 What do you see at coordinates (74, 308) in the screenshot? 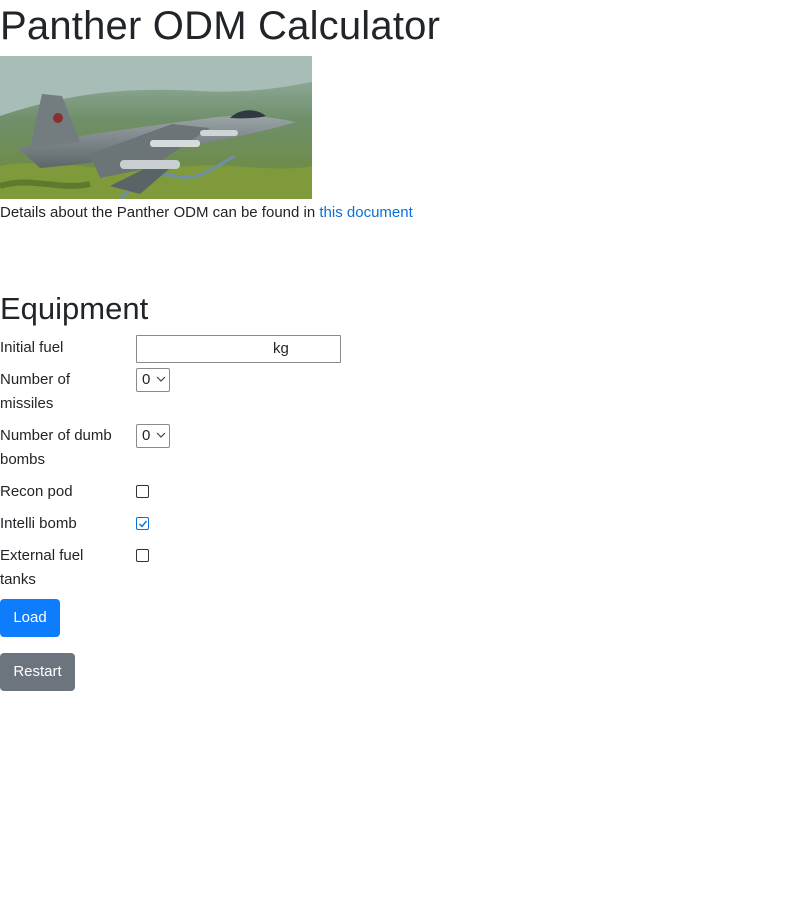
I see `equipment-heading: Equipment` at bounding box center [74, 308].